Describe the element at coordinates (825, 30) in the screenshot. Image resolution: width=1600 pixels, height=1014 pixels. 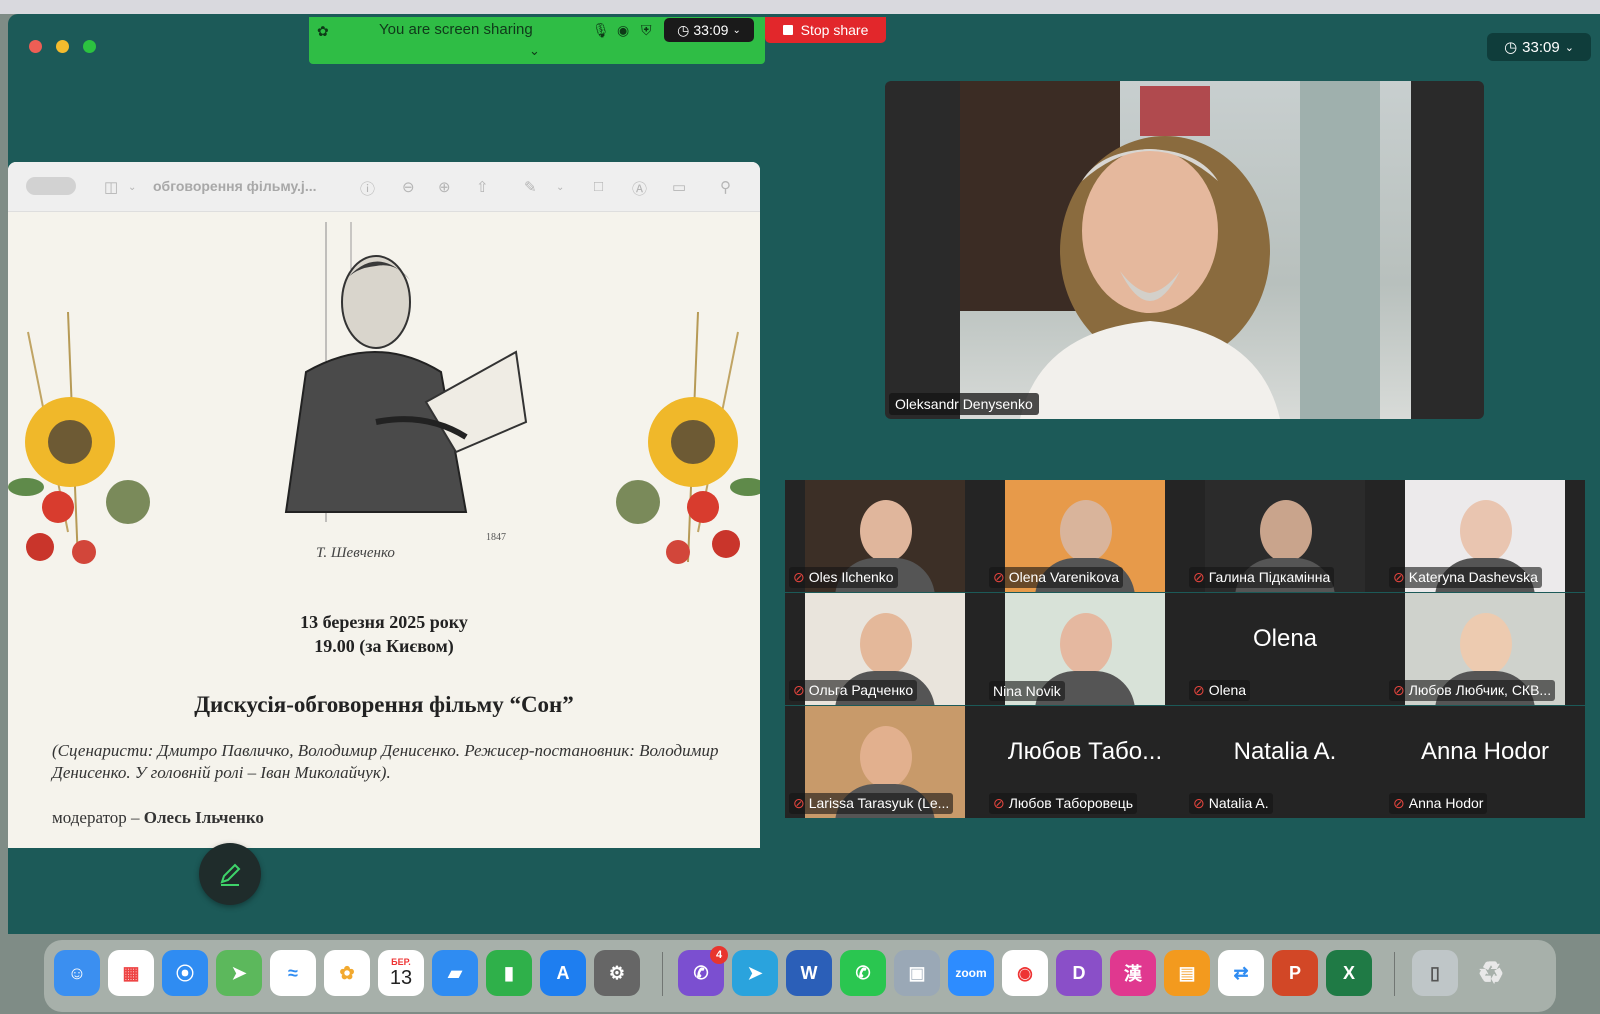
I see `stop-share-button: Stop share` at that location.